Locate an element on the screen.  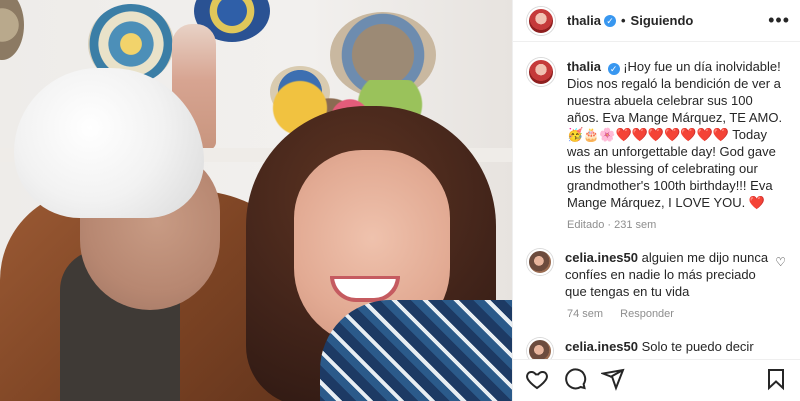
share-icon is located at coordinates (612, 380).